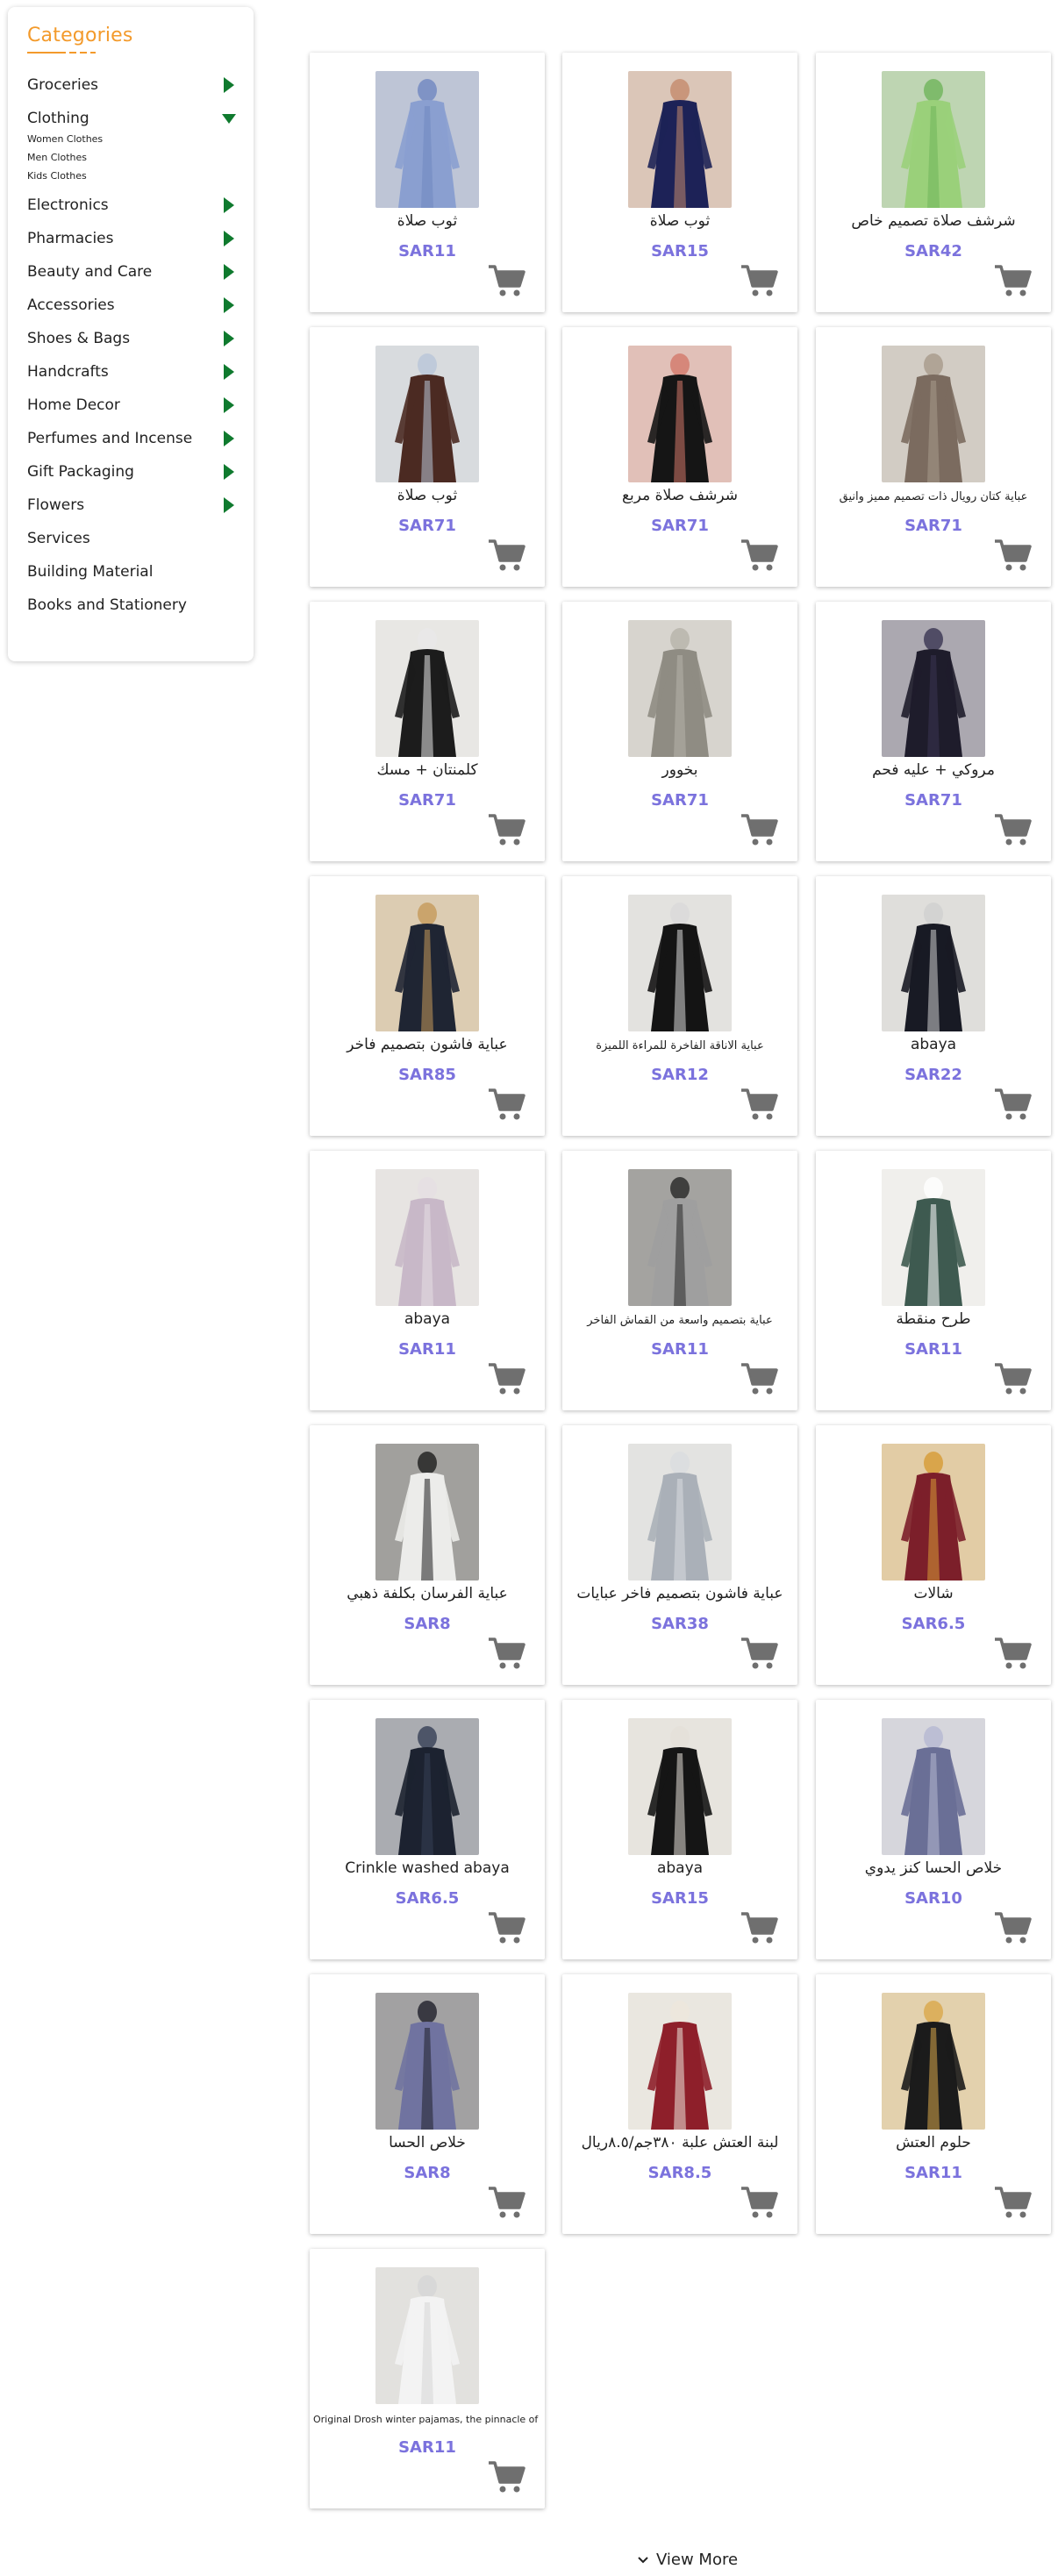  I want to click on product-card: شالات SAR6.5, so click(934, 1555).